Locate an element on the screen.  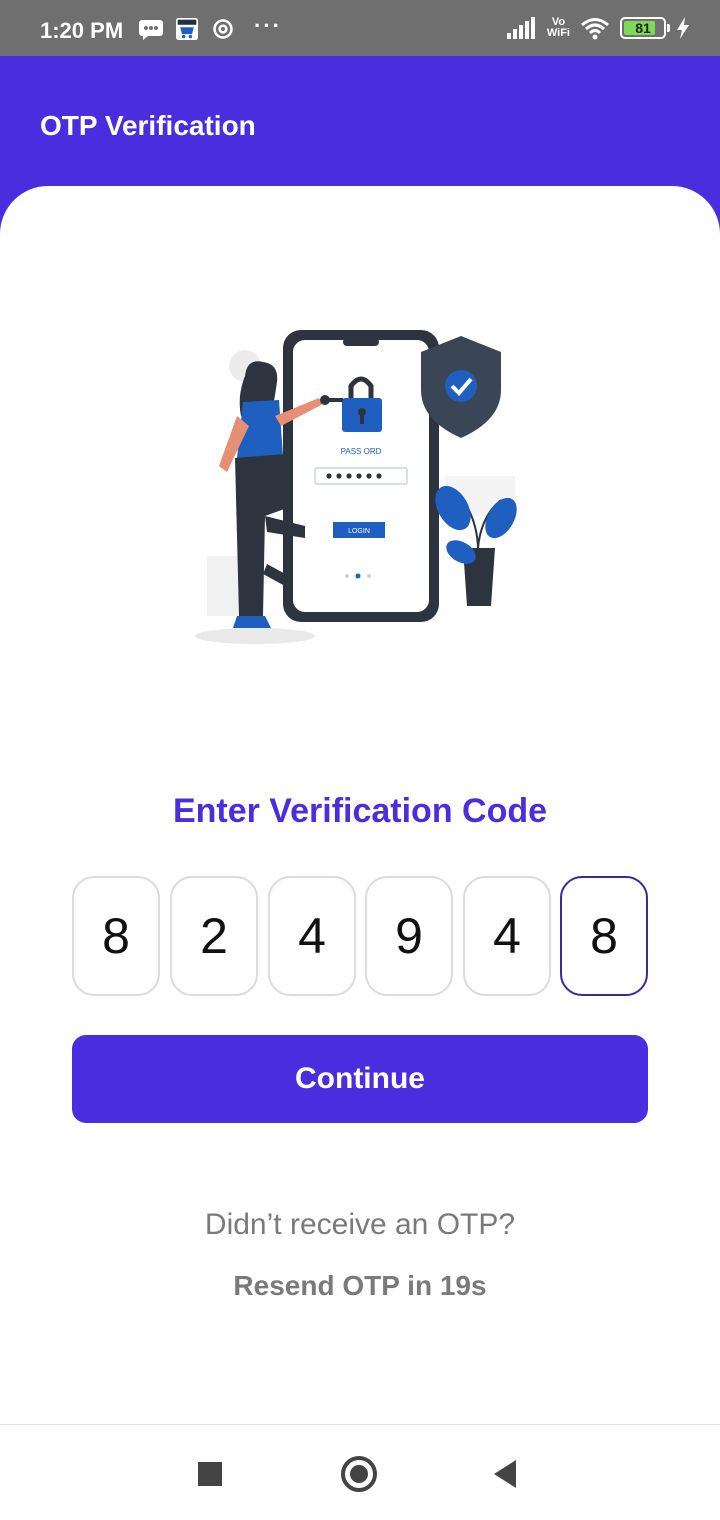
home-circle-icon is located at coordinates (359, 1474).